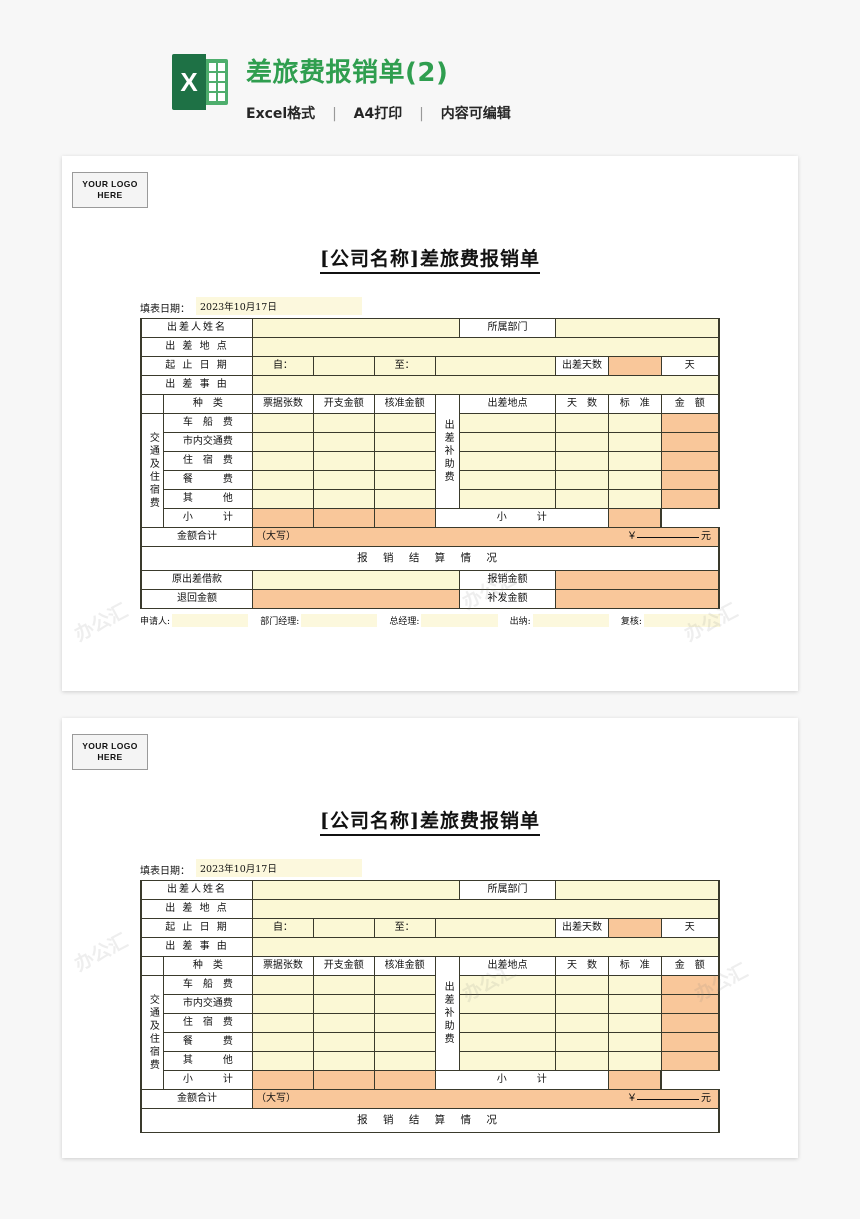  What do you see at coordinates (339, 620) in the screenshot?
I see `signature-value-dept-manager` at bounding box center [339, 620].